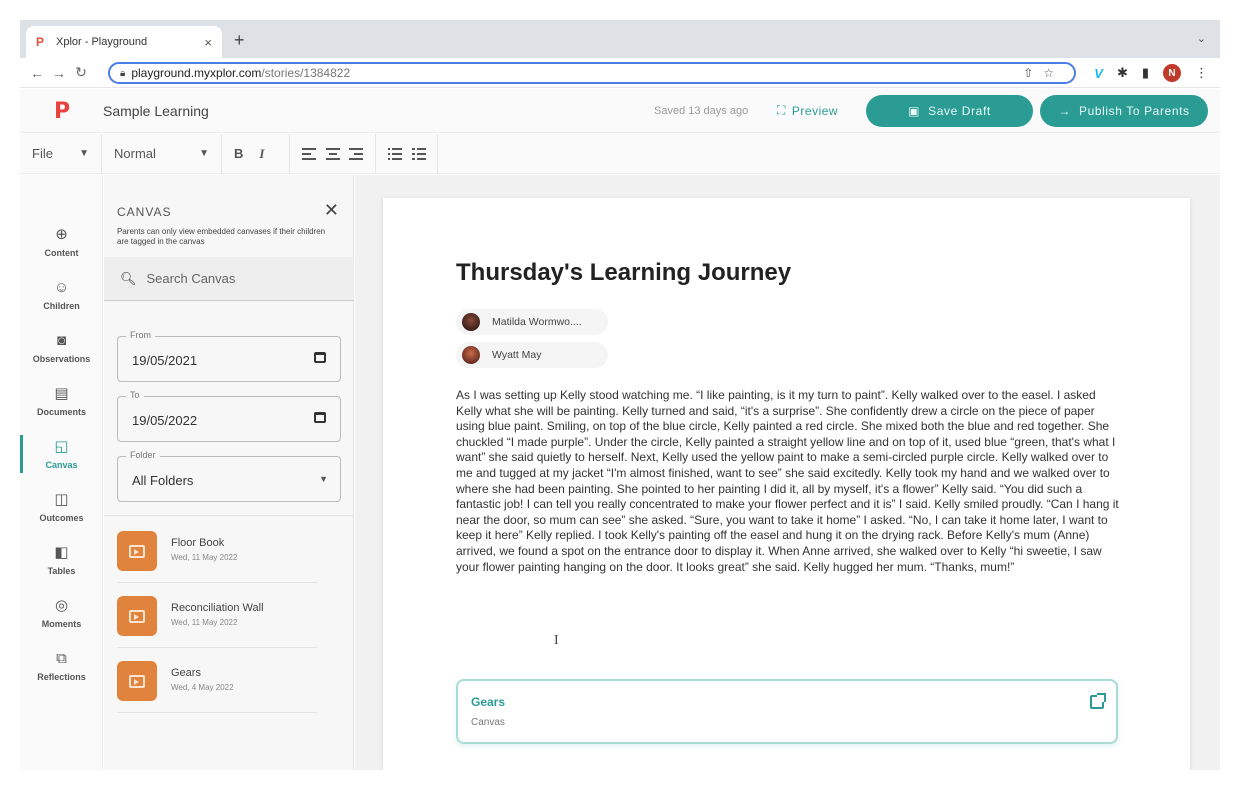 This screenshot has width=1239, height=790. I want to click on avatar, so click(471, 322).